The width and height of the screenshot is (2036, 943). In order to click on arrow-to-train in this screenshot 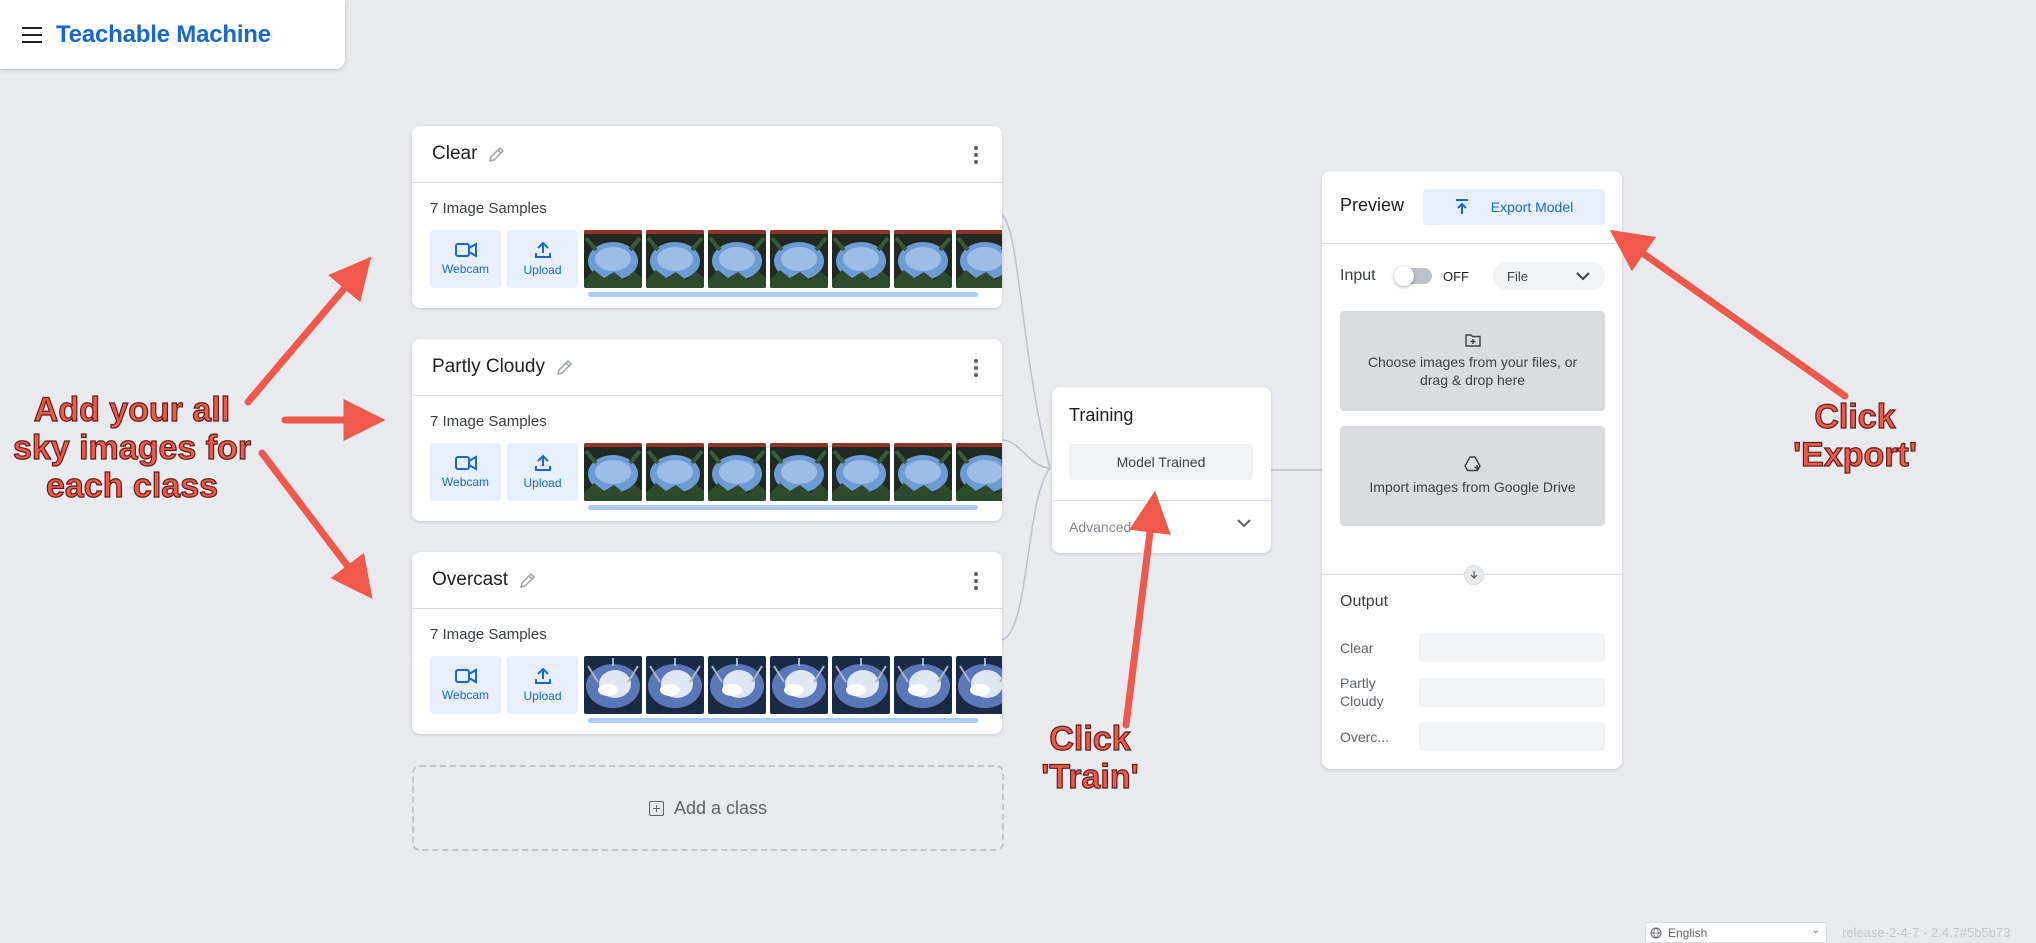, I will do `click(1146, 609)`.